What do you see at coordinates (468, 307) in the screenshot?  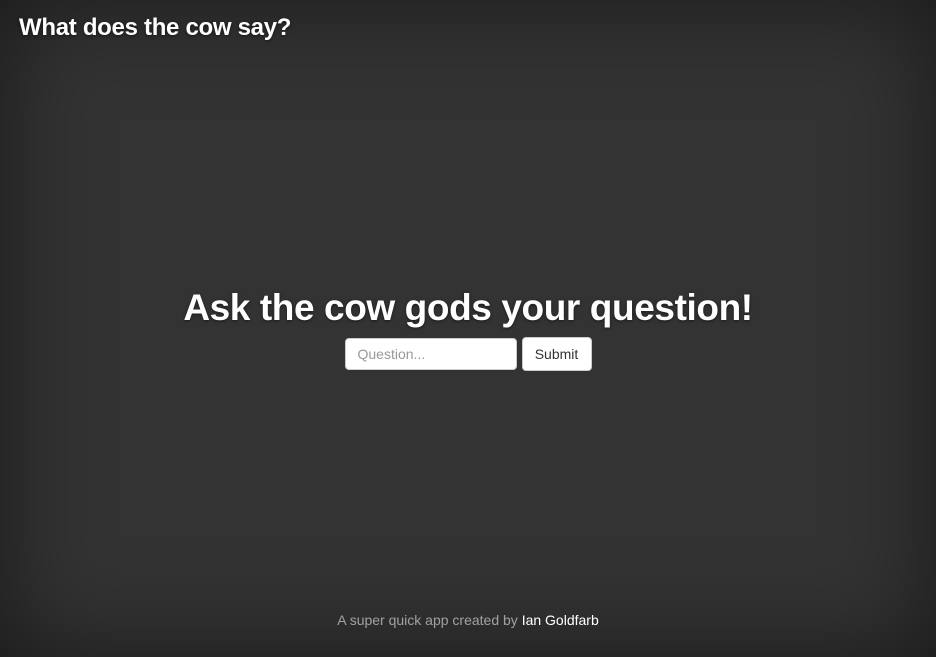 I see `page-heading: Ask the cow gods your question!` at bounding box center [468, 307].